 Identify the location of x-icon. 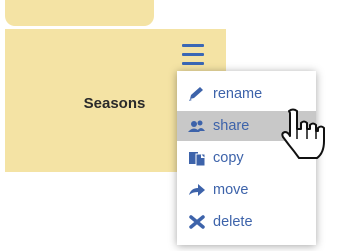
(197, 222).